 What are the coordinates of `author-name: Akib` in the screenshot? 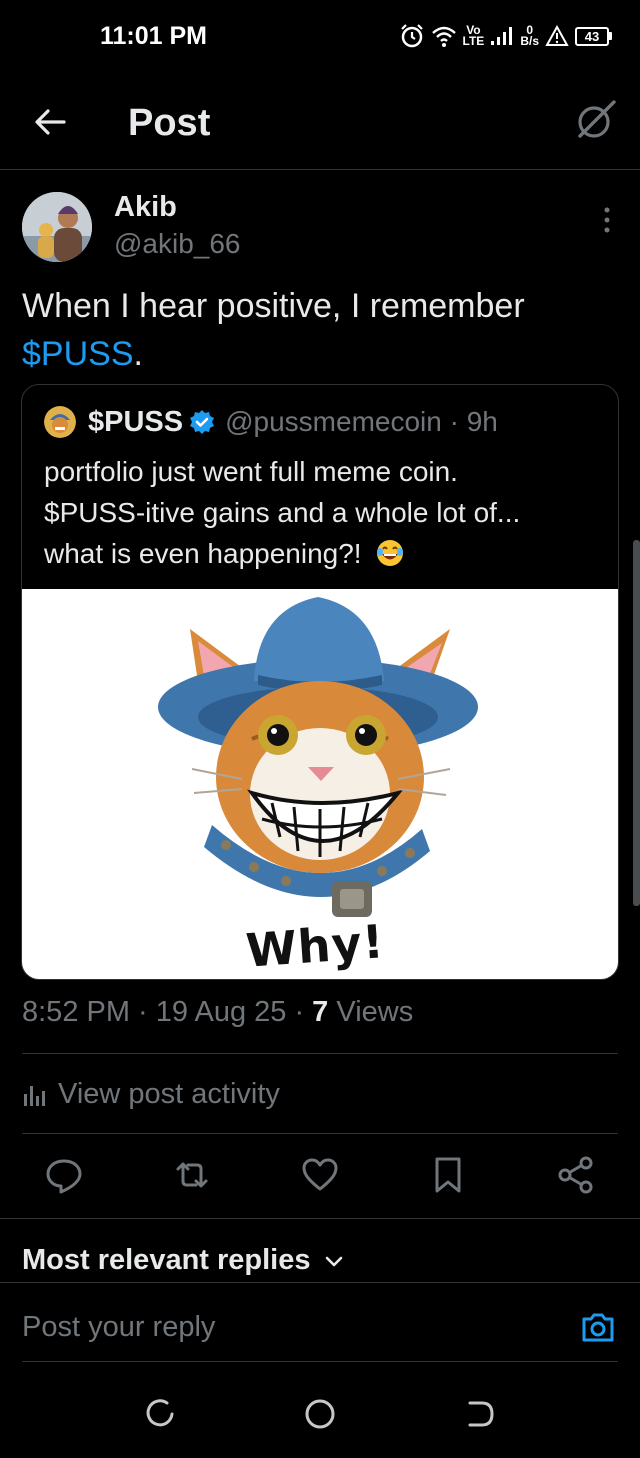 It's located at (145, 207).